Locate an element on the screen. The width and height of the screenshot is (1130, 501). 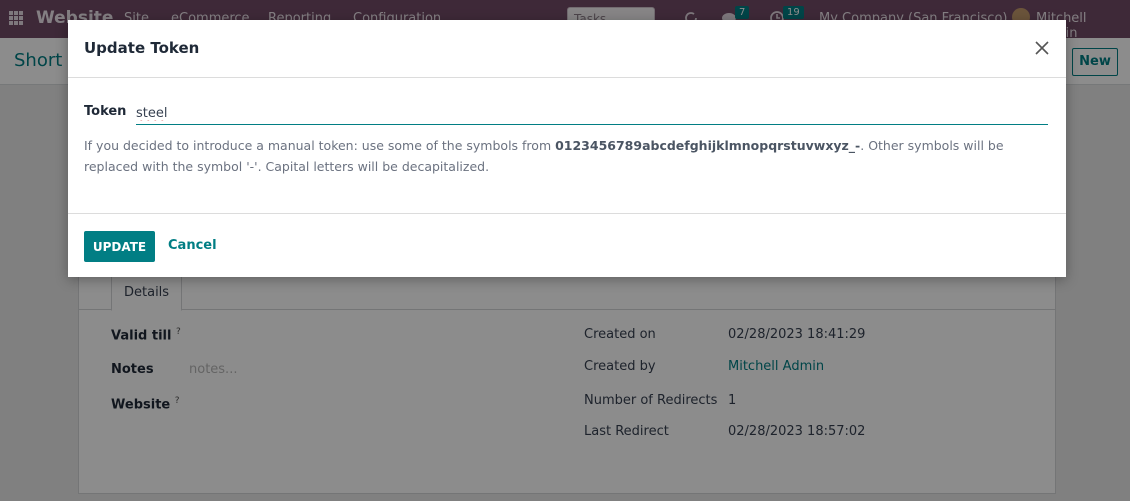
update-button: UPDATE is located at coordinates (119, 246).